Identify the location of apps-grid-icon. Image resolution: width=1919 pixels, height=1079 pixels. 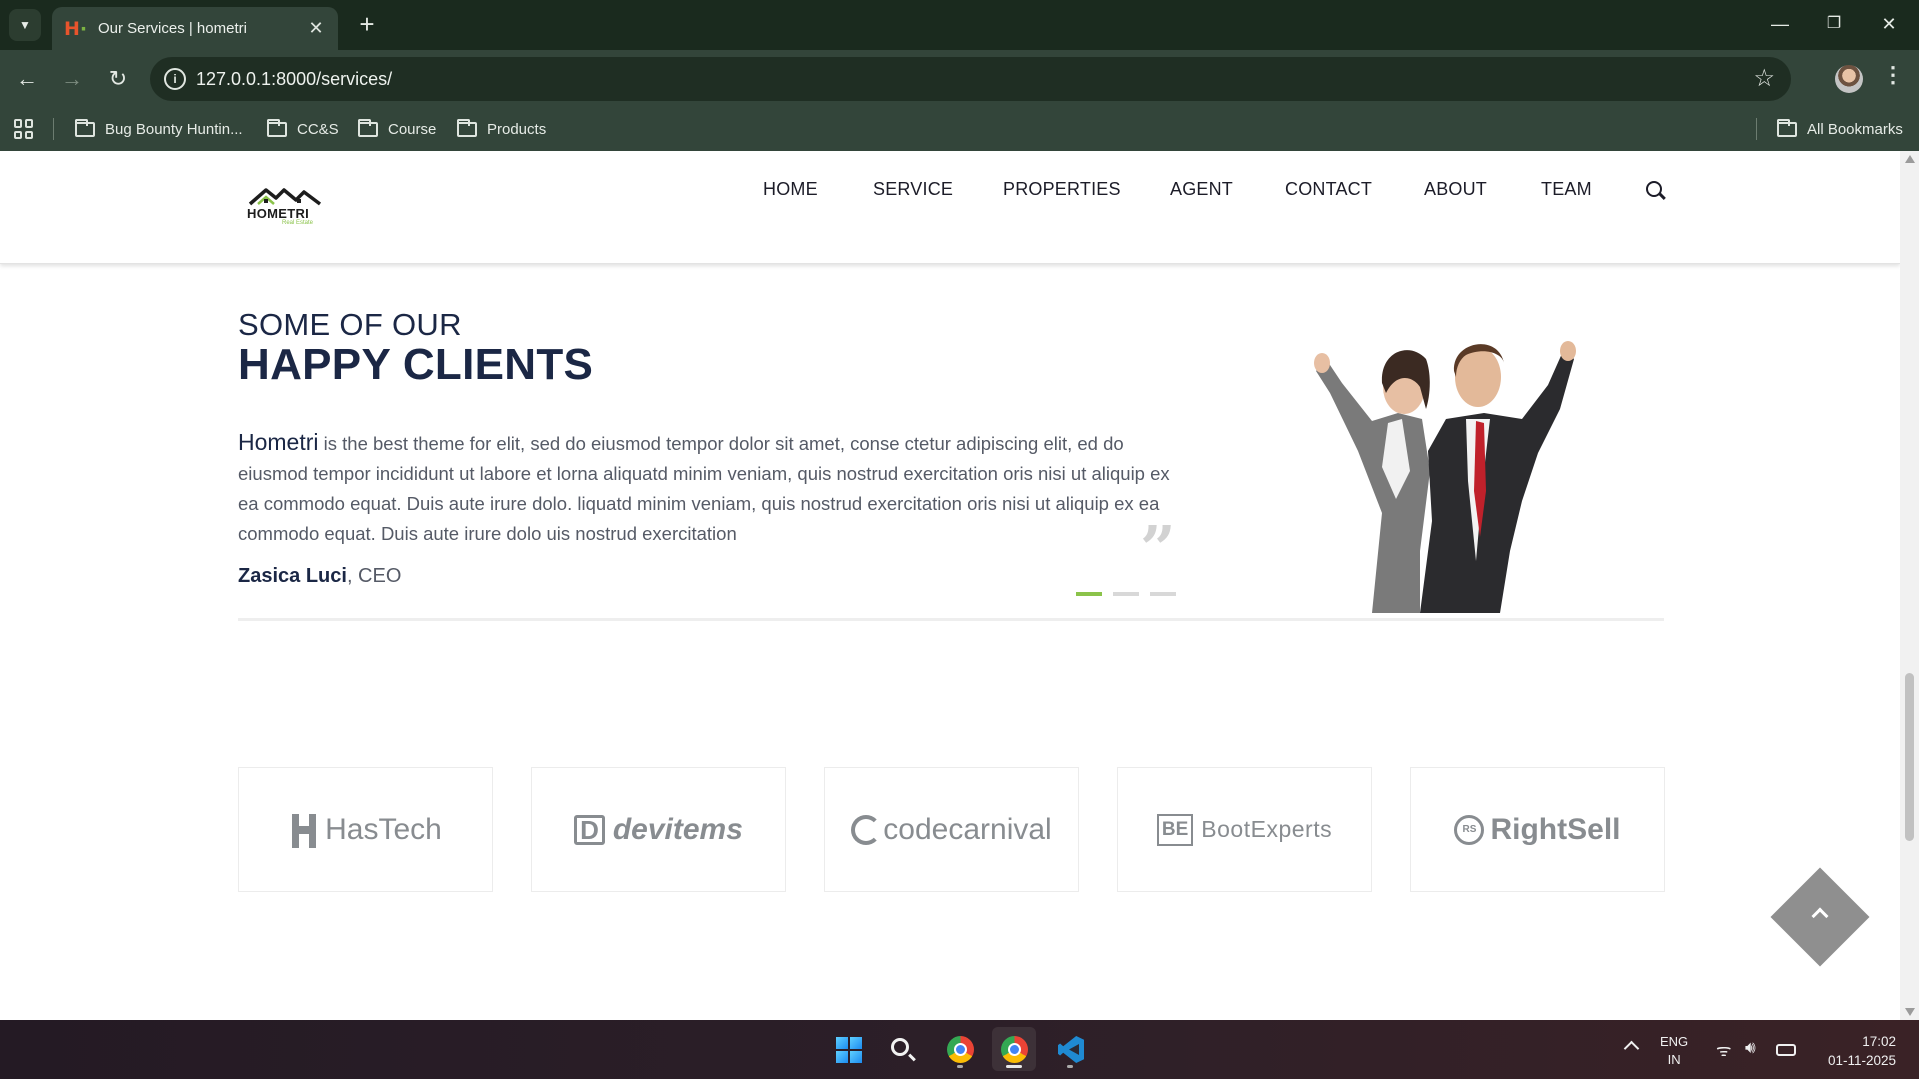
(24, 129).